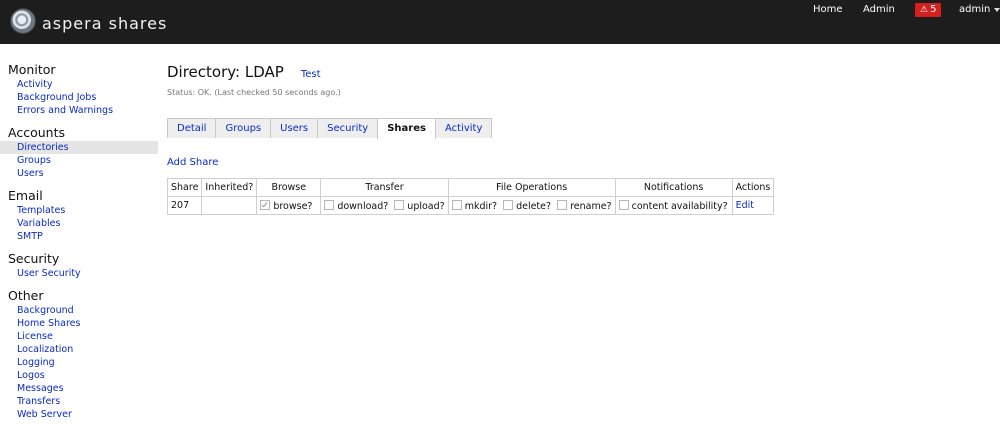  Describe the element at coordinates (79, 310) in the screenshot. I see `sidebar-item-background: Background` at that location.